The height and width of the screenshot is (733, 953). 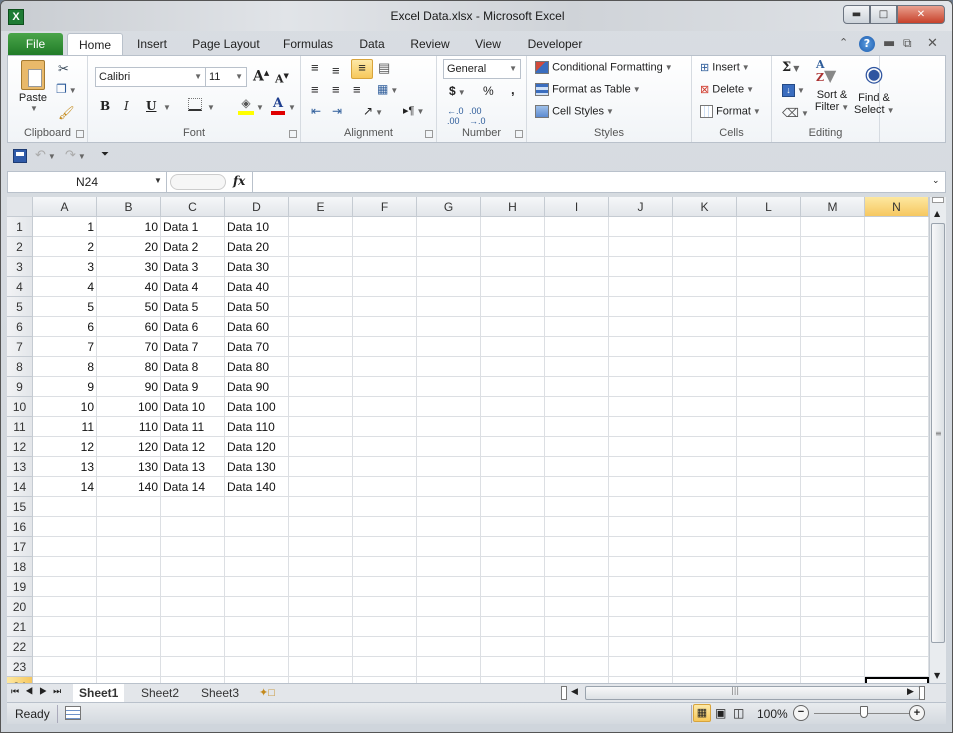 I want to click on fill-color-button: ◈, so click(x=246, y=105).